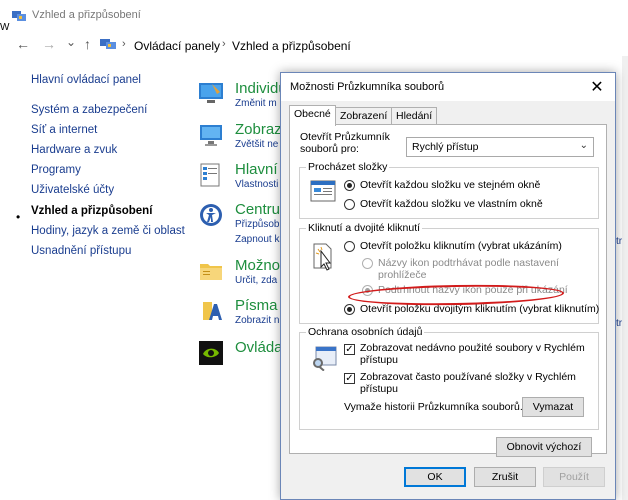 This screenshot has height=500, width=628. Describe the element at coordinates (211, 93) in the screenshot. I see `personalization-icon` at that location.